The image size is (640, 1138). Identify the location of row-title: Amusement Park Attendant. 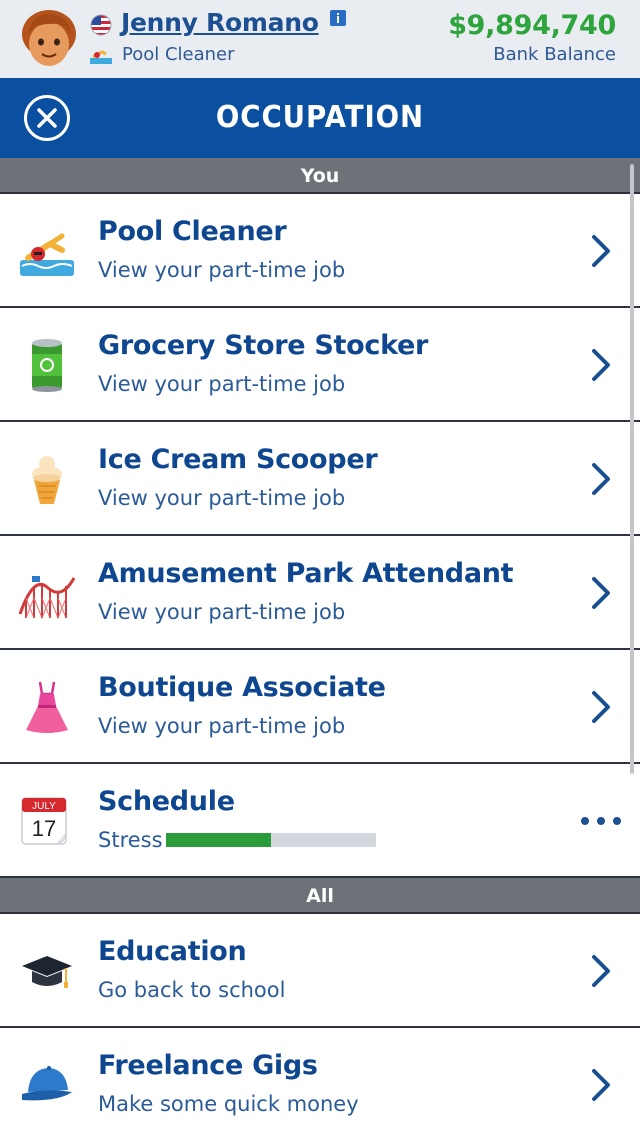
(306, 573).